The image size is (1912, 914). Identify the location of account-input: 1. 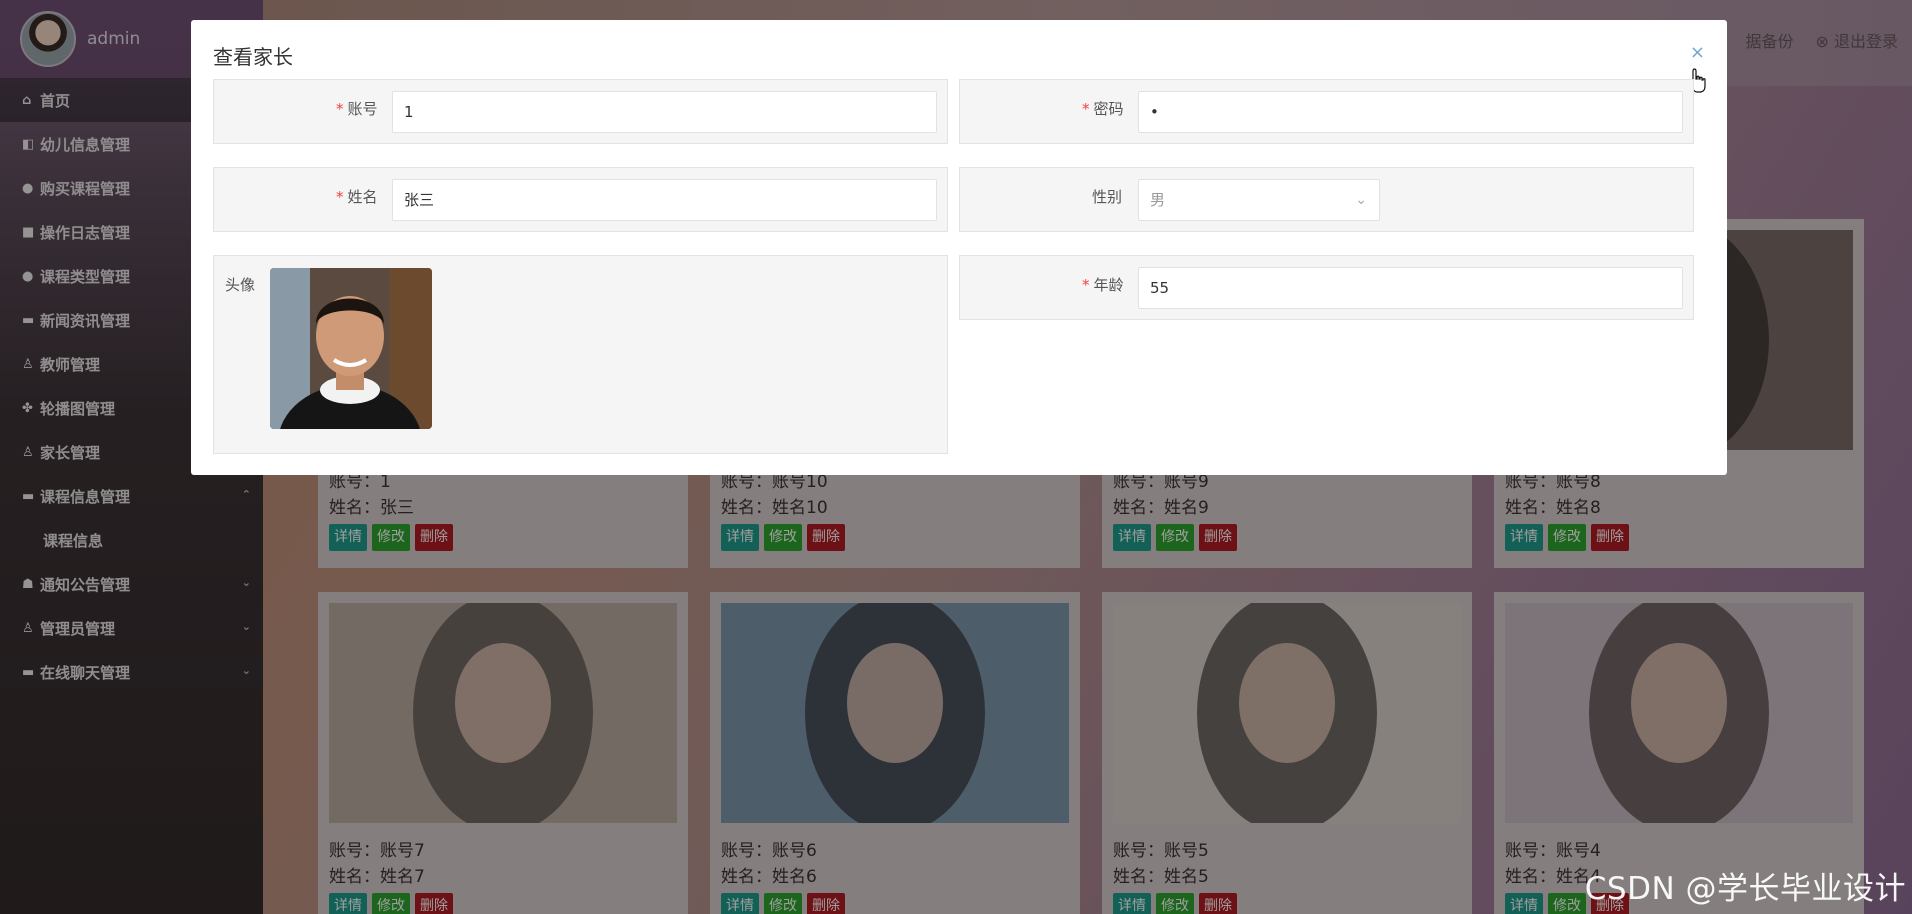
(664, 112).